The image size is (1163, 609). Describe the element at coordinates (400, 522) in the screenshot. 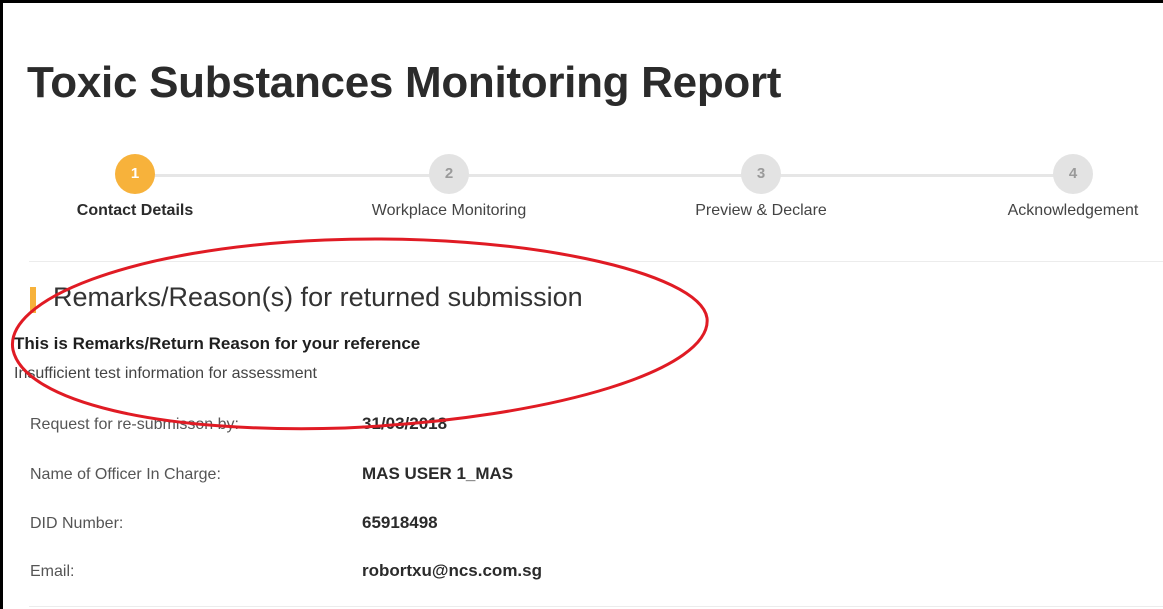

I see `did-number-value: 65918498` at that location.